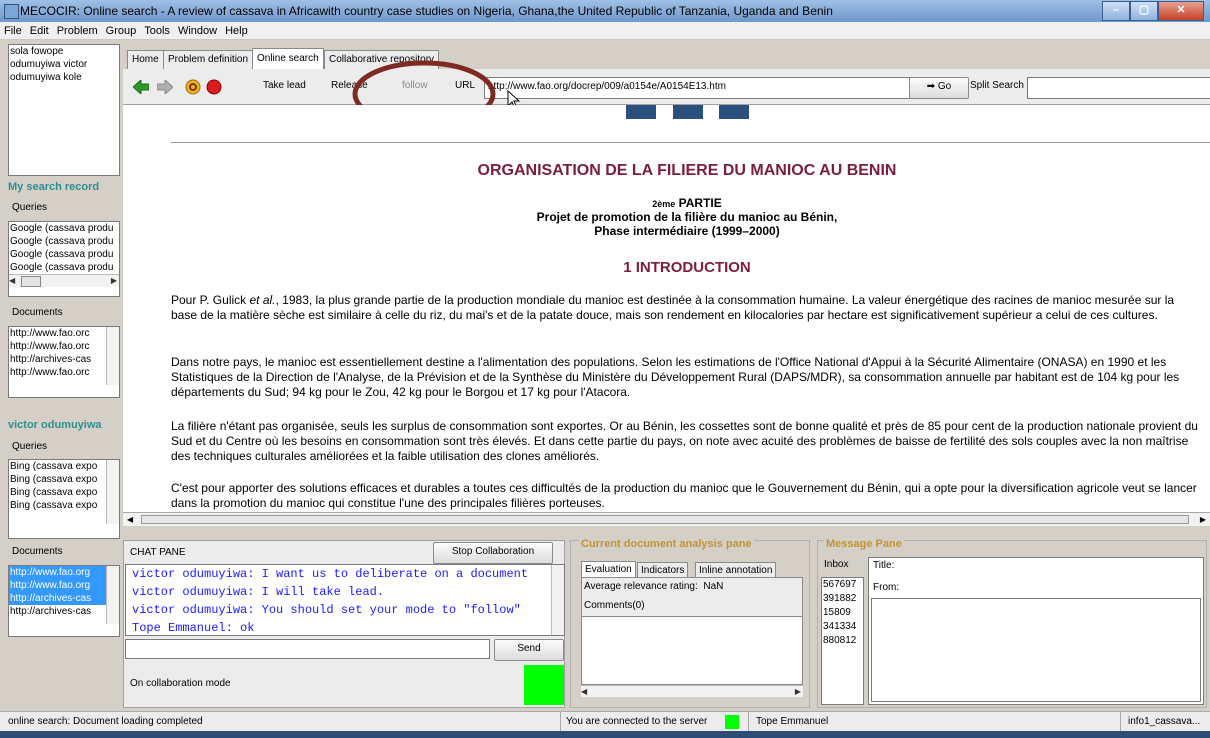 The width and height of the screenshot is (1210, 738). What do you see at coordinates (792, 721) in the screenshot?
I see `current-user: Tope Emmanuel` at bounding box center [792, 721].